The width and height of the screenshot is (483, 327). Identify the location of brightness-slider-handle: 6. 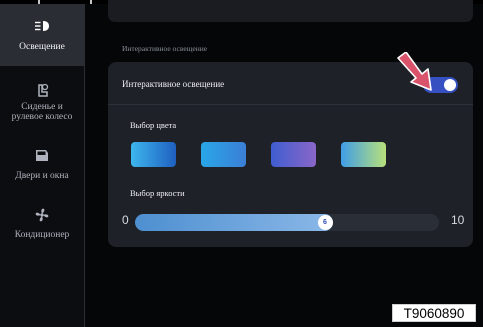
(325, 222).